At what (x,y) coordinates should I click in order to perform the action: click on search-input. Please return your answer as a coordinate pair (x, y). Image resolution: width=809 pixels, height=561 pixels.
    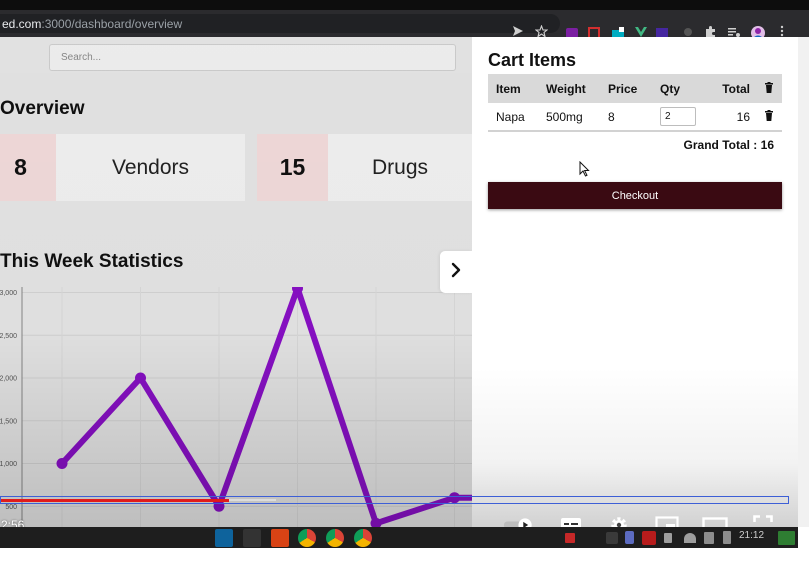
    Looking at the image, I should click on (252, 57).